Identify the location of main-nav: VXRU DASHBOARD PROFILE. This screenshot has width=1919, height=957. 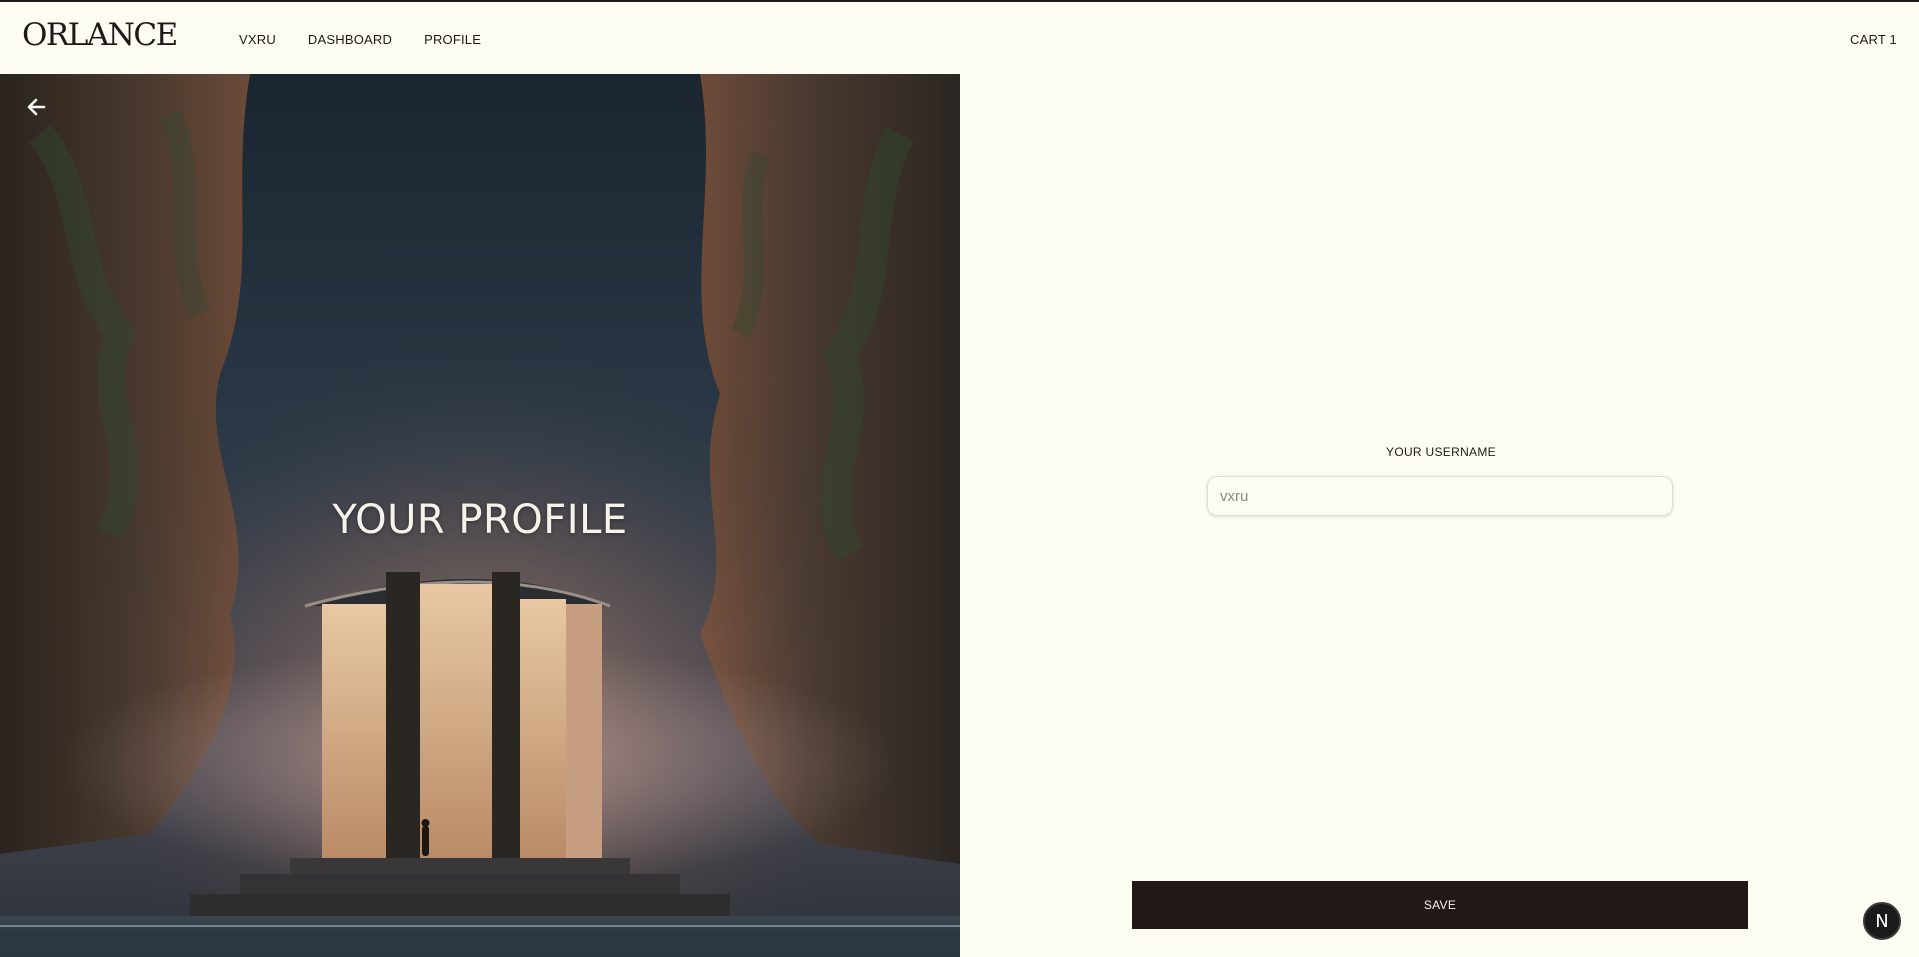
(376, 39).